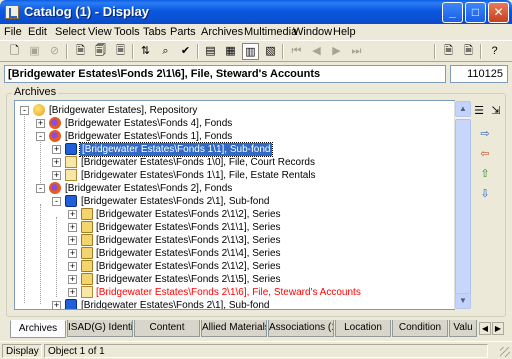  I want to click on repository-icon, so click(39, 110).